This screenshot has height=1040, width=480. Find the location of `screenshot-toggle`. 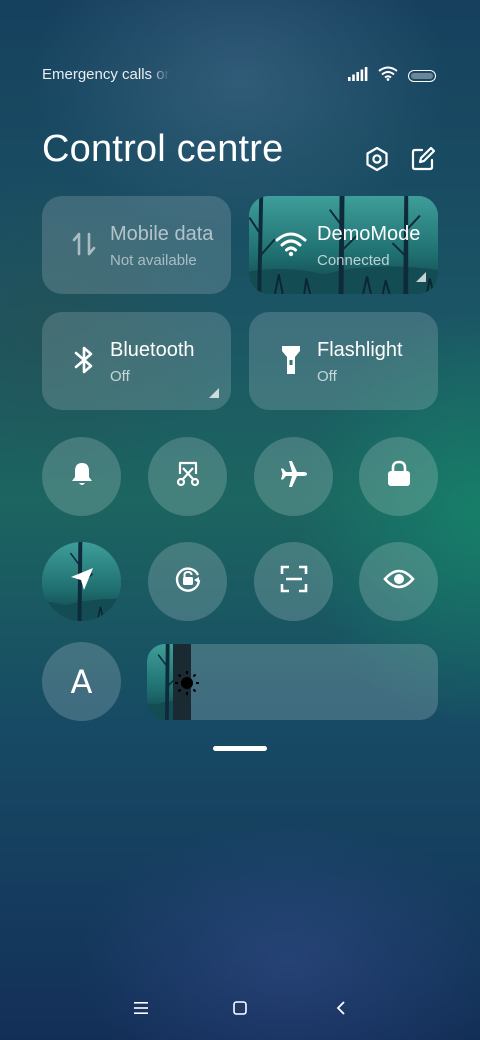

screenshot-toggle is located at coordinates (187, 476).